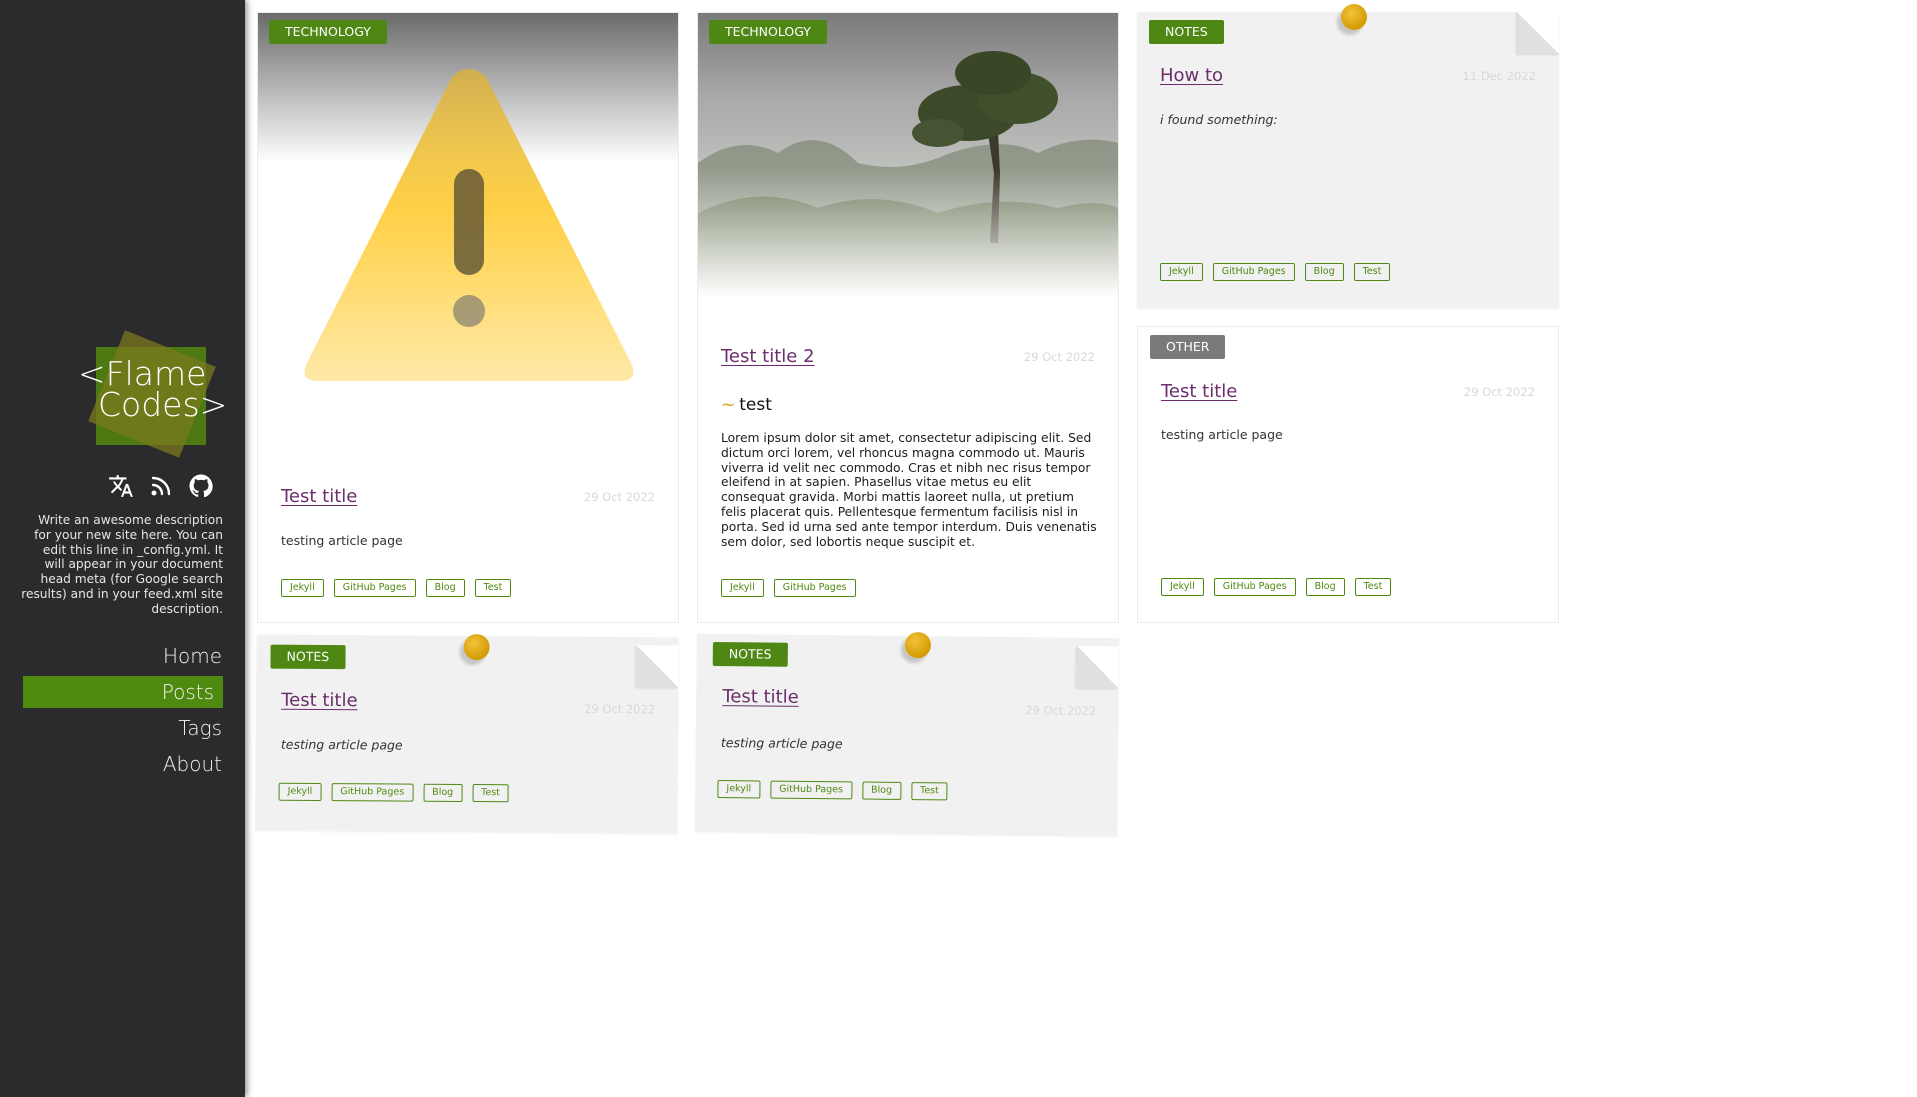 This screenshot has width=1917, height=1097. Describe the element at coordinates (1188, 347) in the screenshot. I see `category-badge: OTHER` at that location.